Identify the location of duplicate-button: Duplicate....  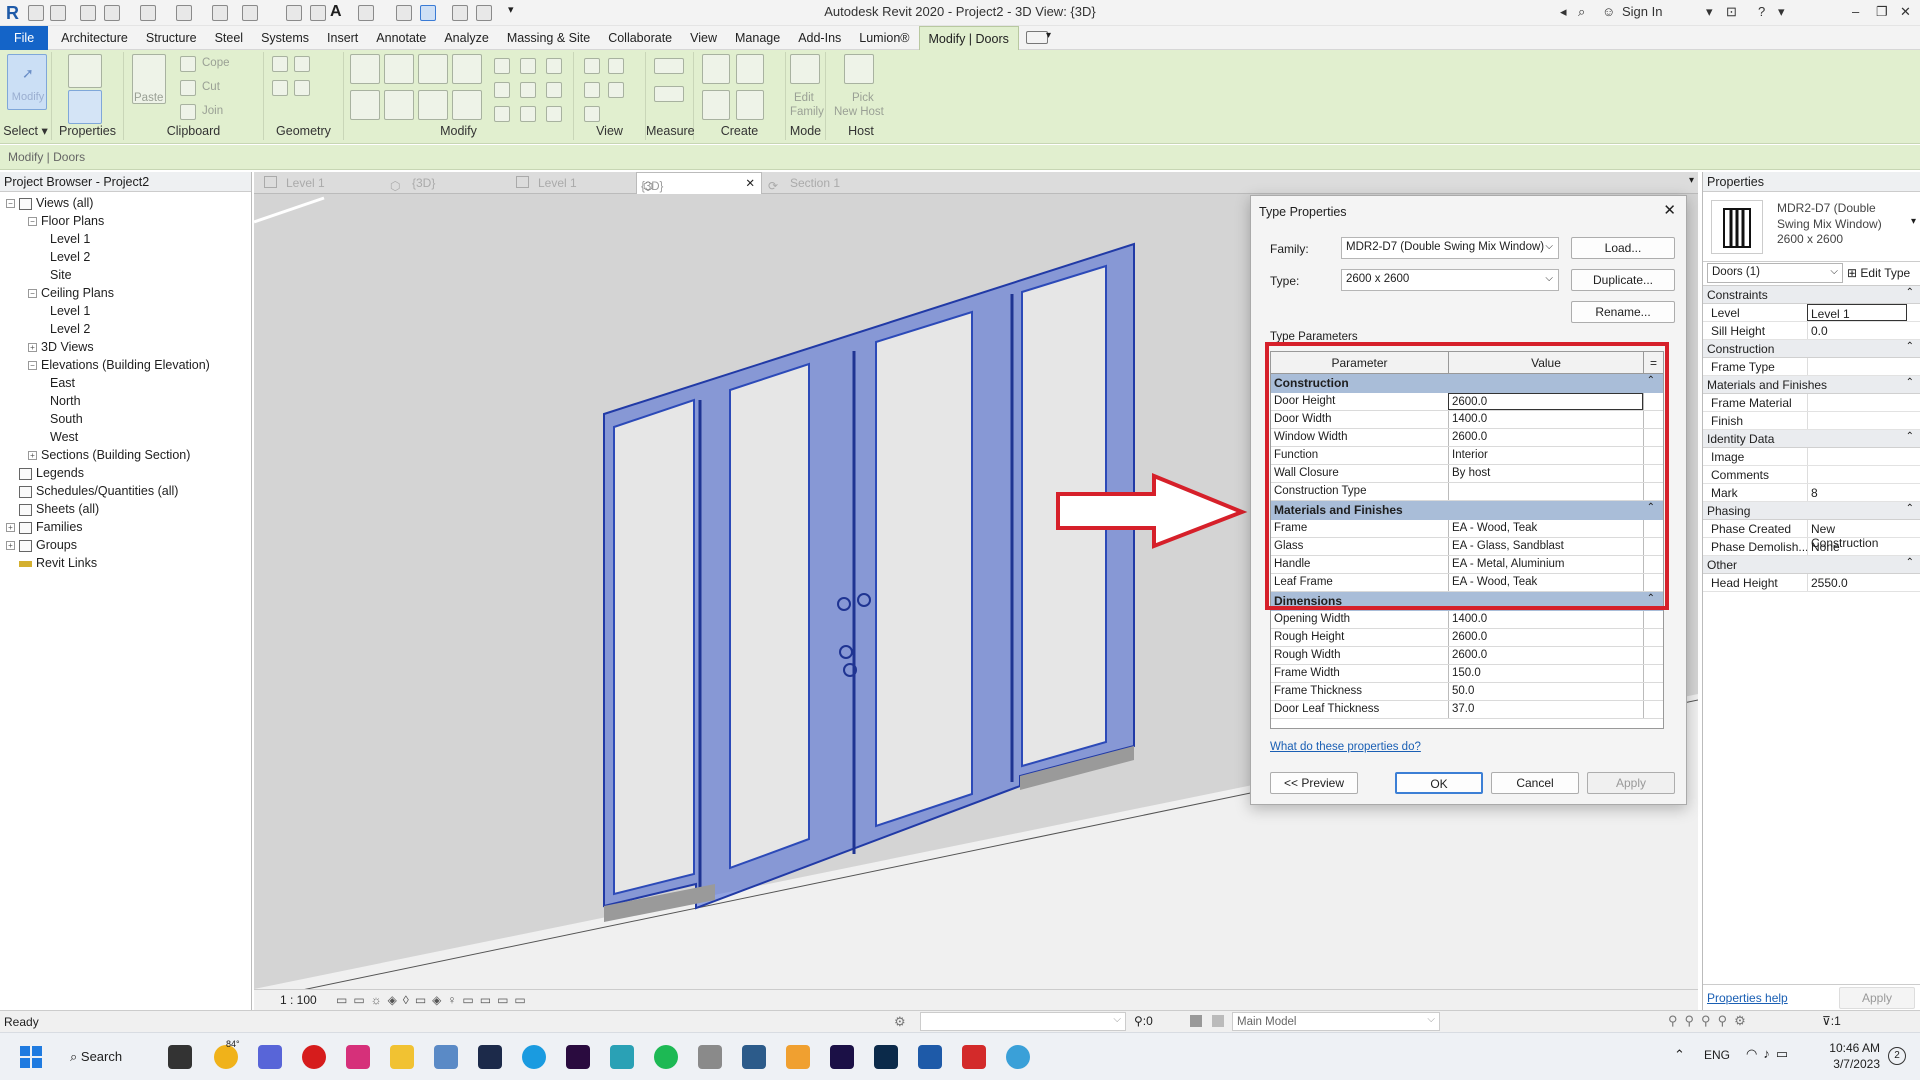
(1623, 280).